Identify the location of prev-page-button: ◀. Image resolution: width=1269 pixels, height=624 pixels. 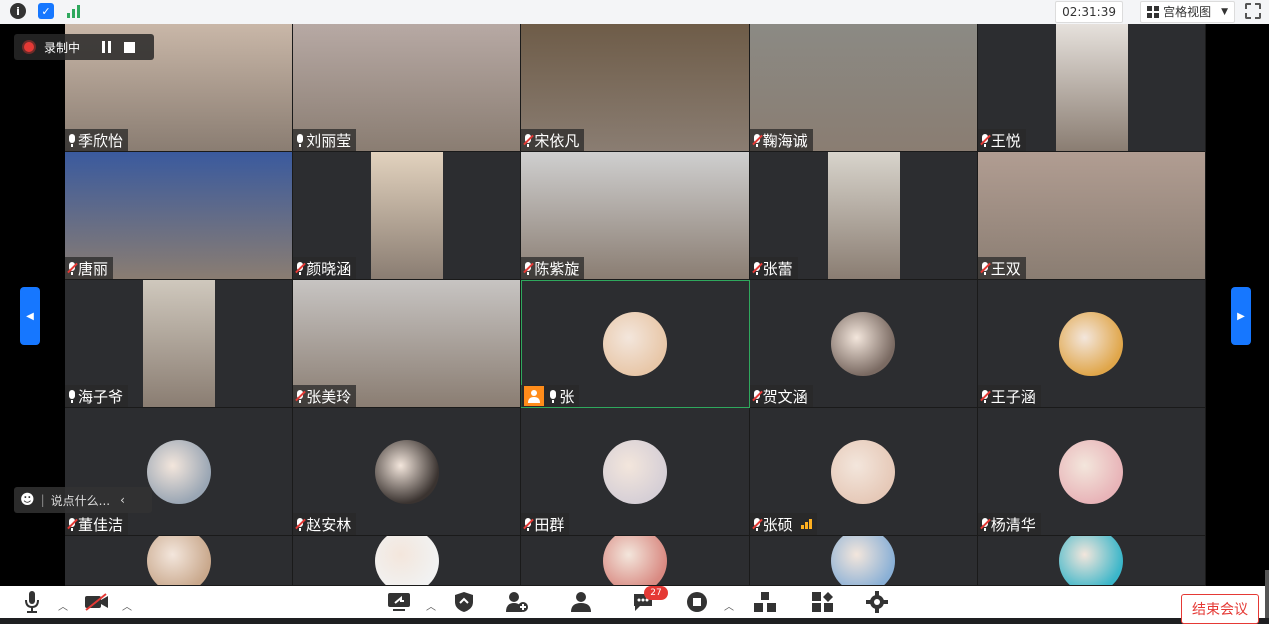
(30, 316).